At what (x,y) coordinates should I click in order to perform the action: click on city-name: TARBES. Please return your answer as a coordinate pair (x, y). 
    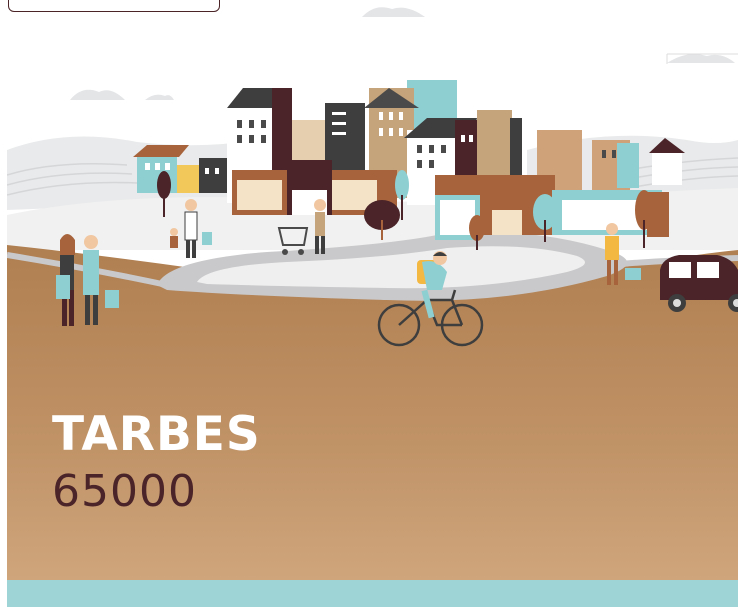
    Looking at the image, I should click on (156, 434).